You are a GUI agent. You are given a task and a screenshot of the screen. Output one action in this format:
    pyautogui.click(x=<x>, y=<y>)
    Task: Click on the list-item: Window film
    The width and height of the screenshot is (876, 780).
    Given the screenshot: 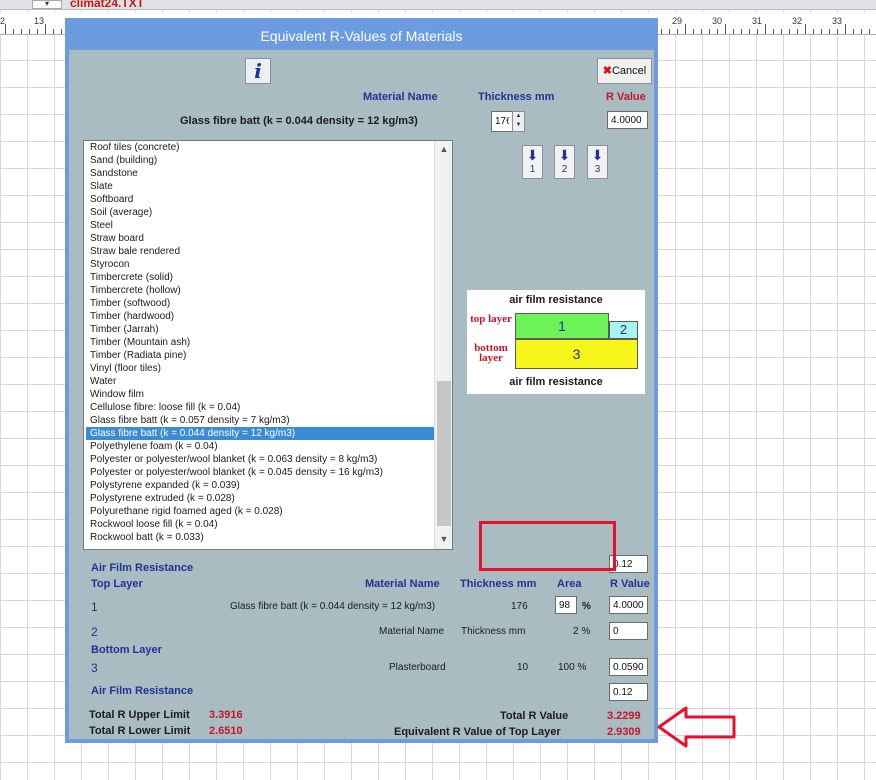 What is the action you would take?
    pyautogui.click(x=260, y=394)
    